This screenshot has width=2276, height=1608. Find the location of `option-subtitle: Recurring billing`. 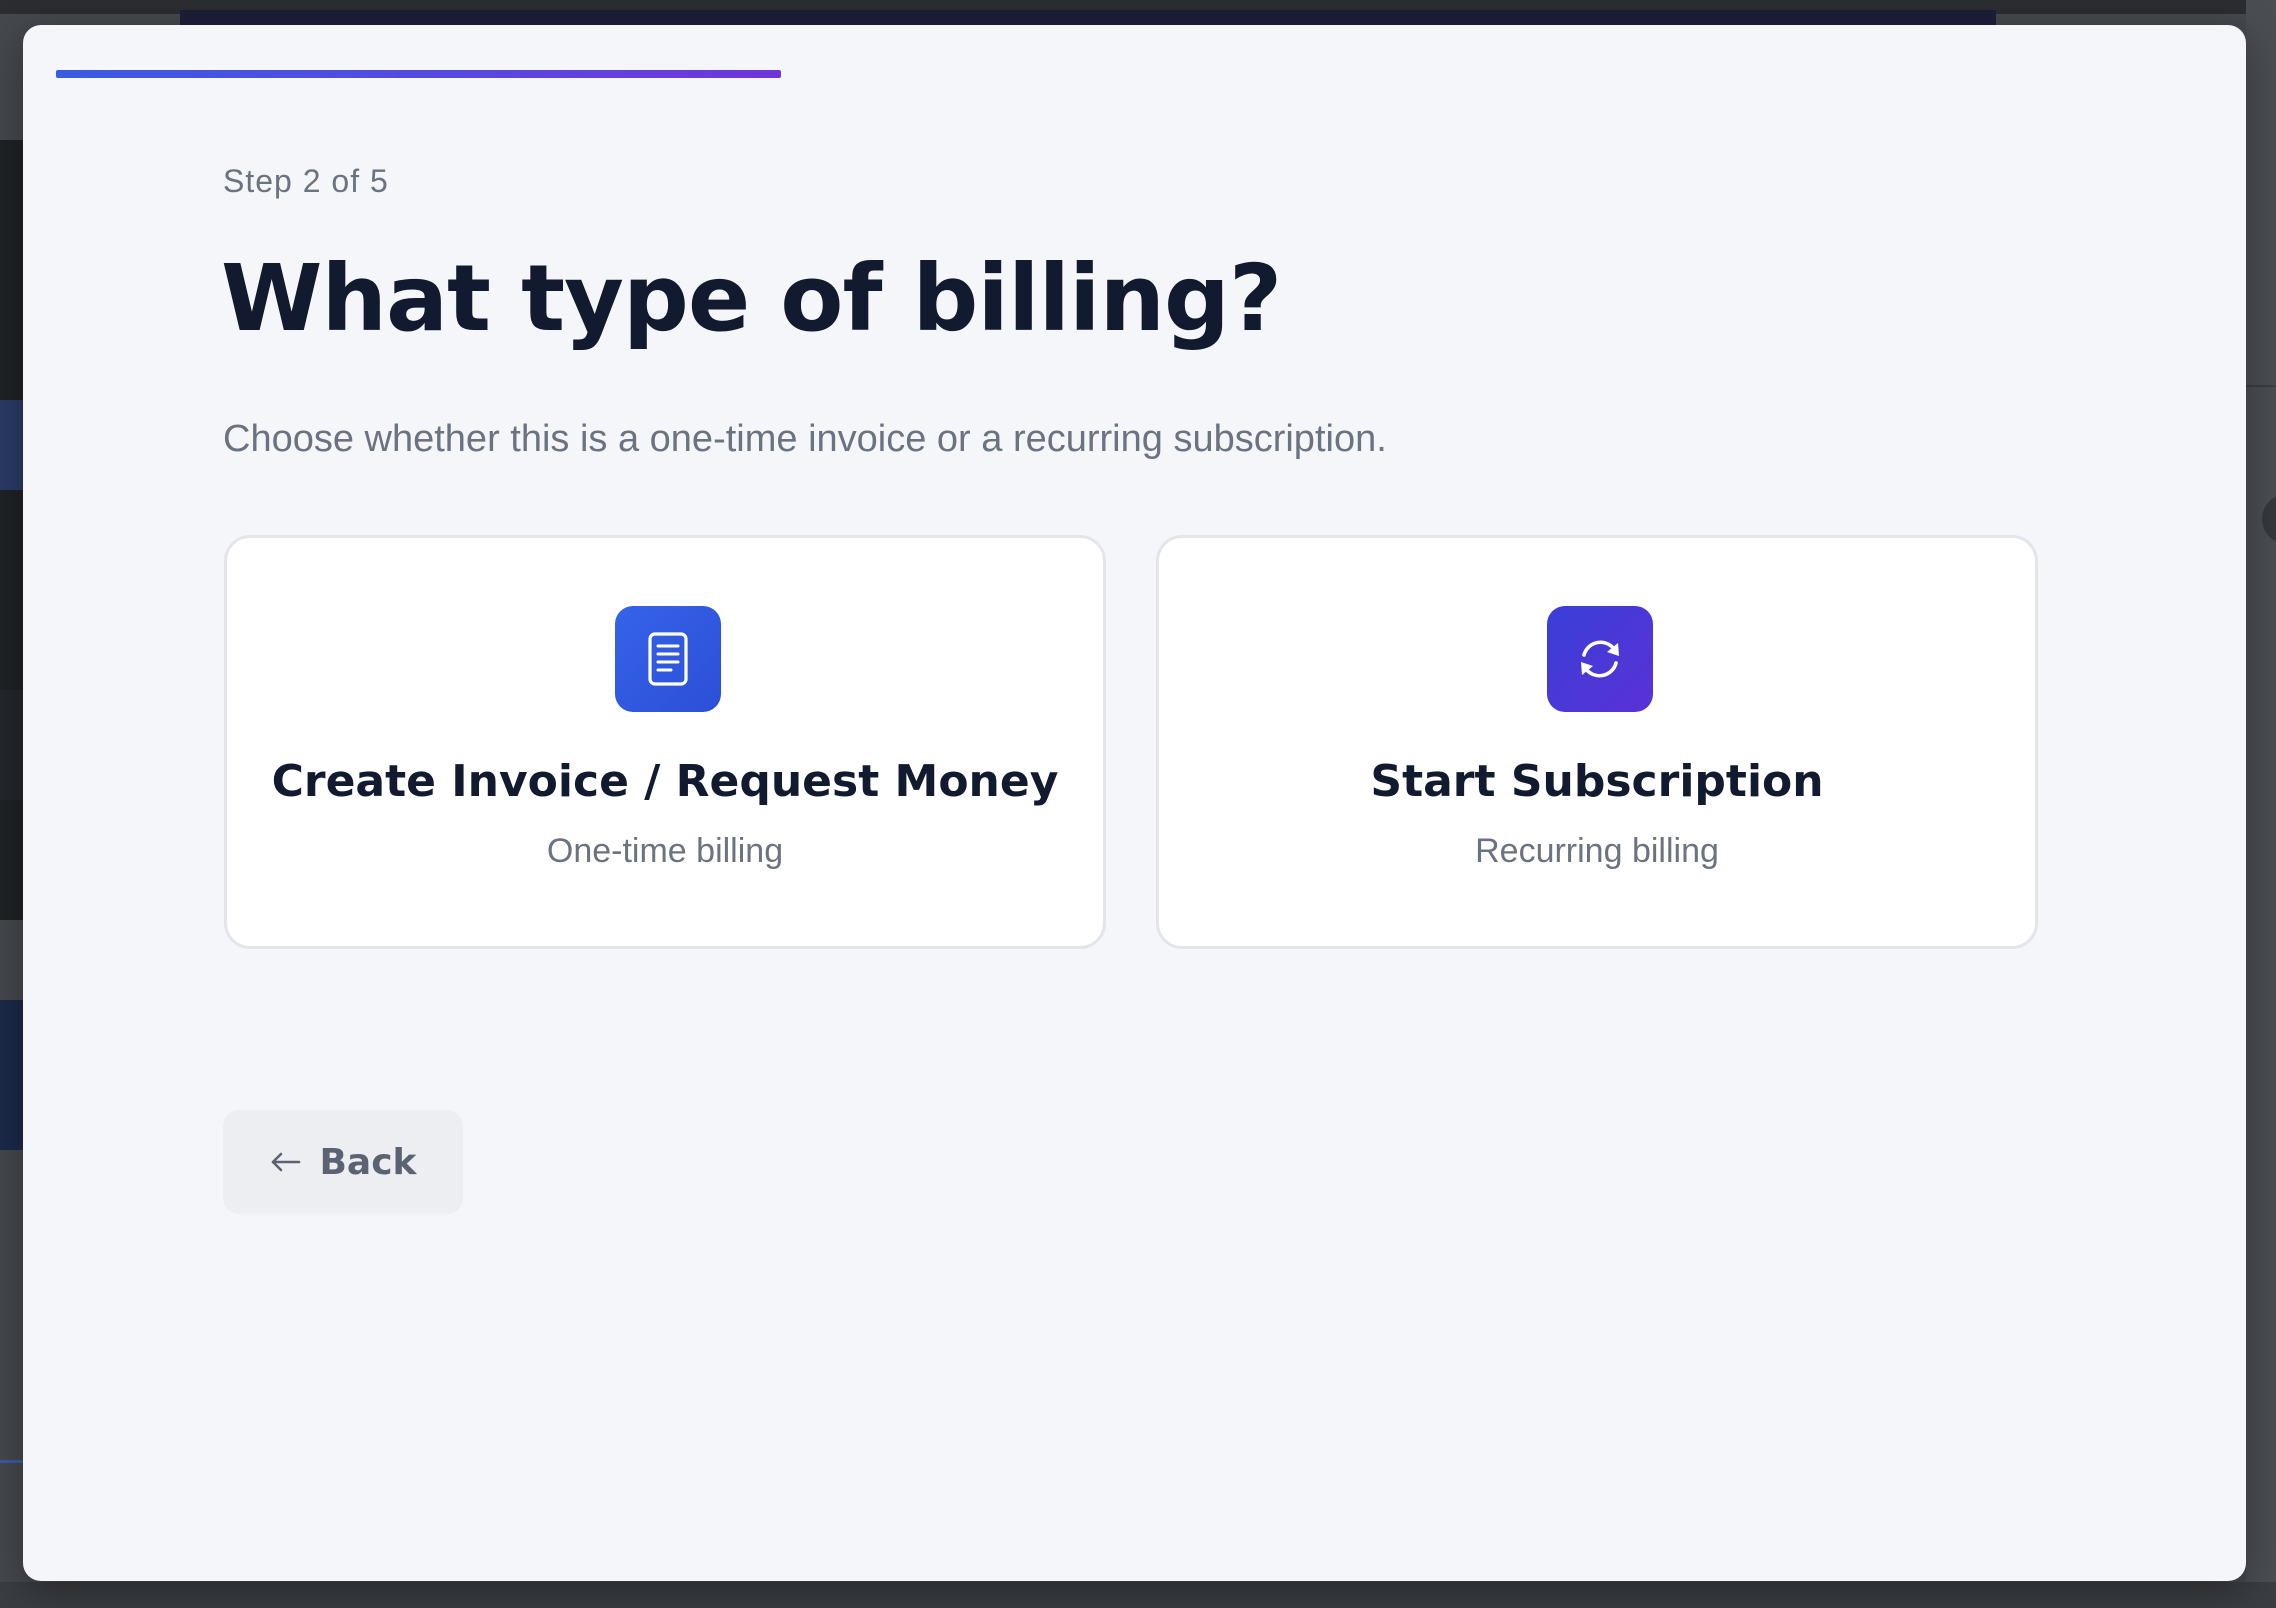

option-subtitle: Recurring billing is located at coordinates (1597, 851).